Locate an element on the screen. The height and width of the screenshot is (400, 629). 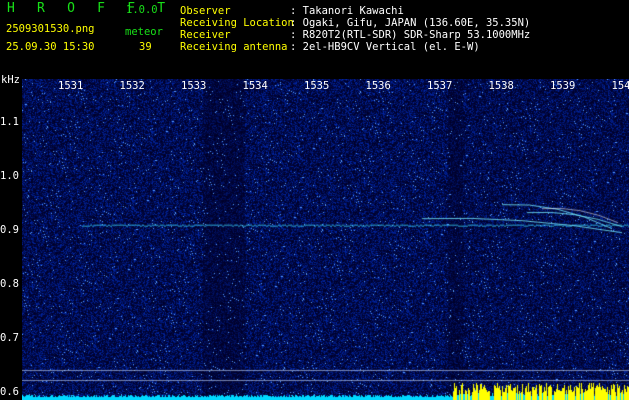
info-value-receiver: : R820T2(RTL-SDR) SDR-Sharp 53.1000MHz is located at coordinates (410, 35).